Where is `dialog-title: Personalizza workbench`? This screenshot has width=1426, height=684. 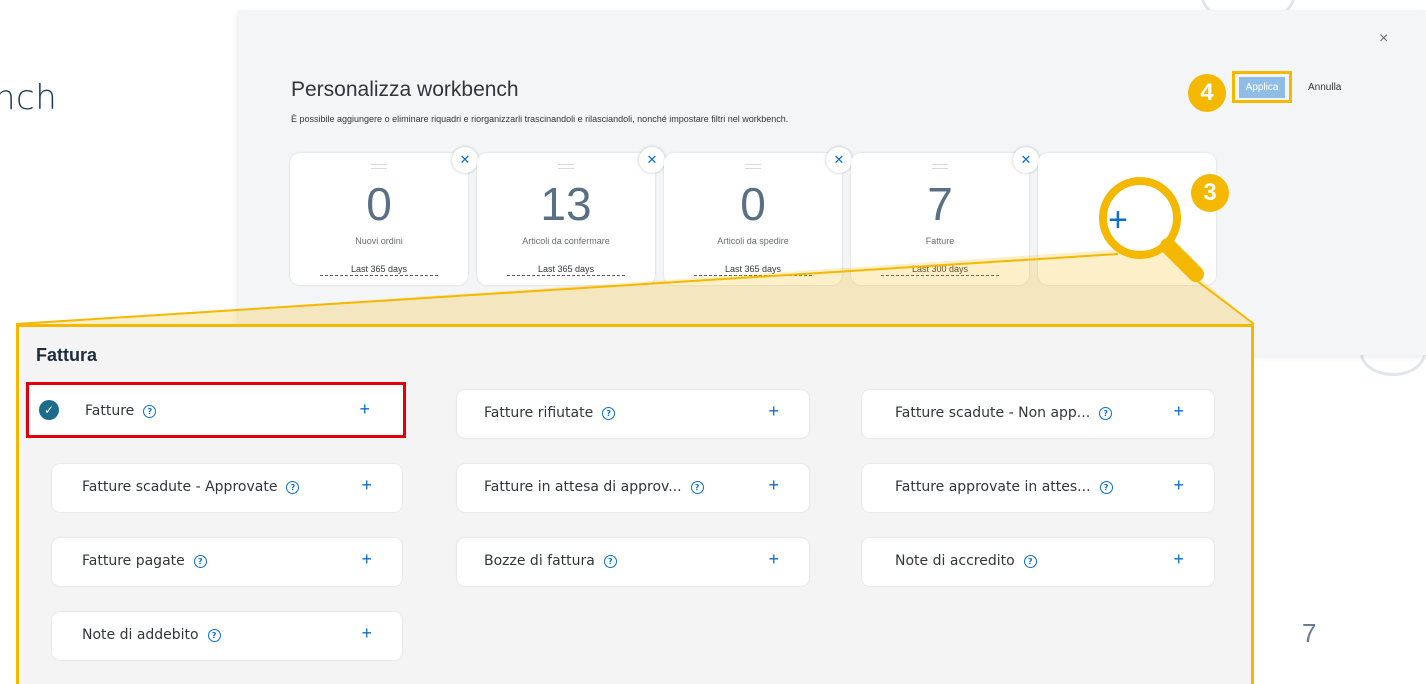
dialog-title: Personalizza workbench is located at coordinates (405, 89).